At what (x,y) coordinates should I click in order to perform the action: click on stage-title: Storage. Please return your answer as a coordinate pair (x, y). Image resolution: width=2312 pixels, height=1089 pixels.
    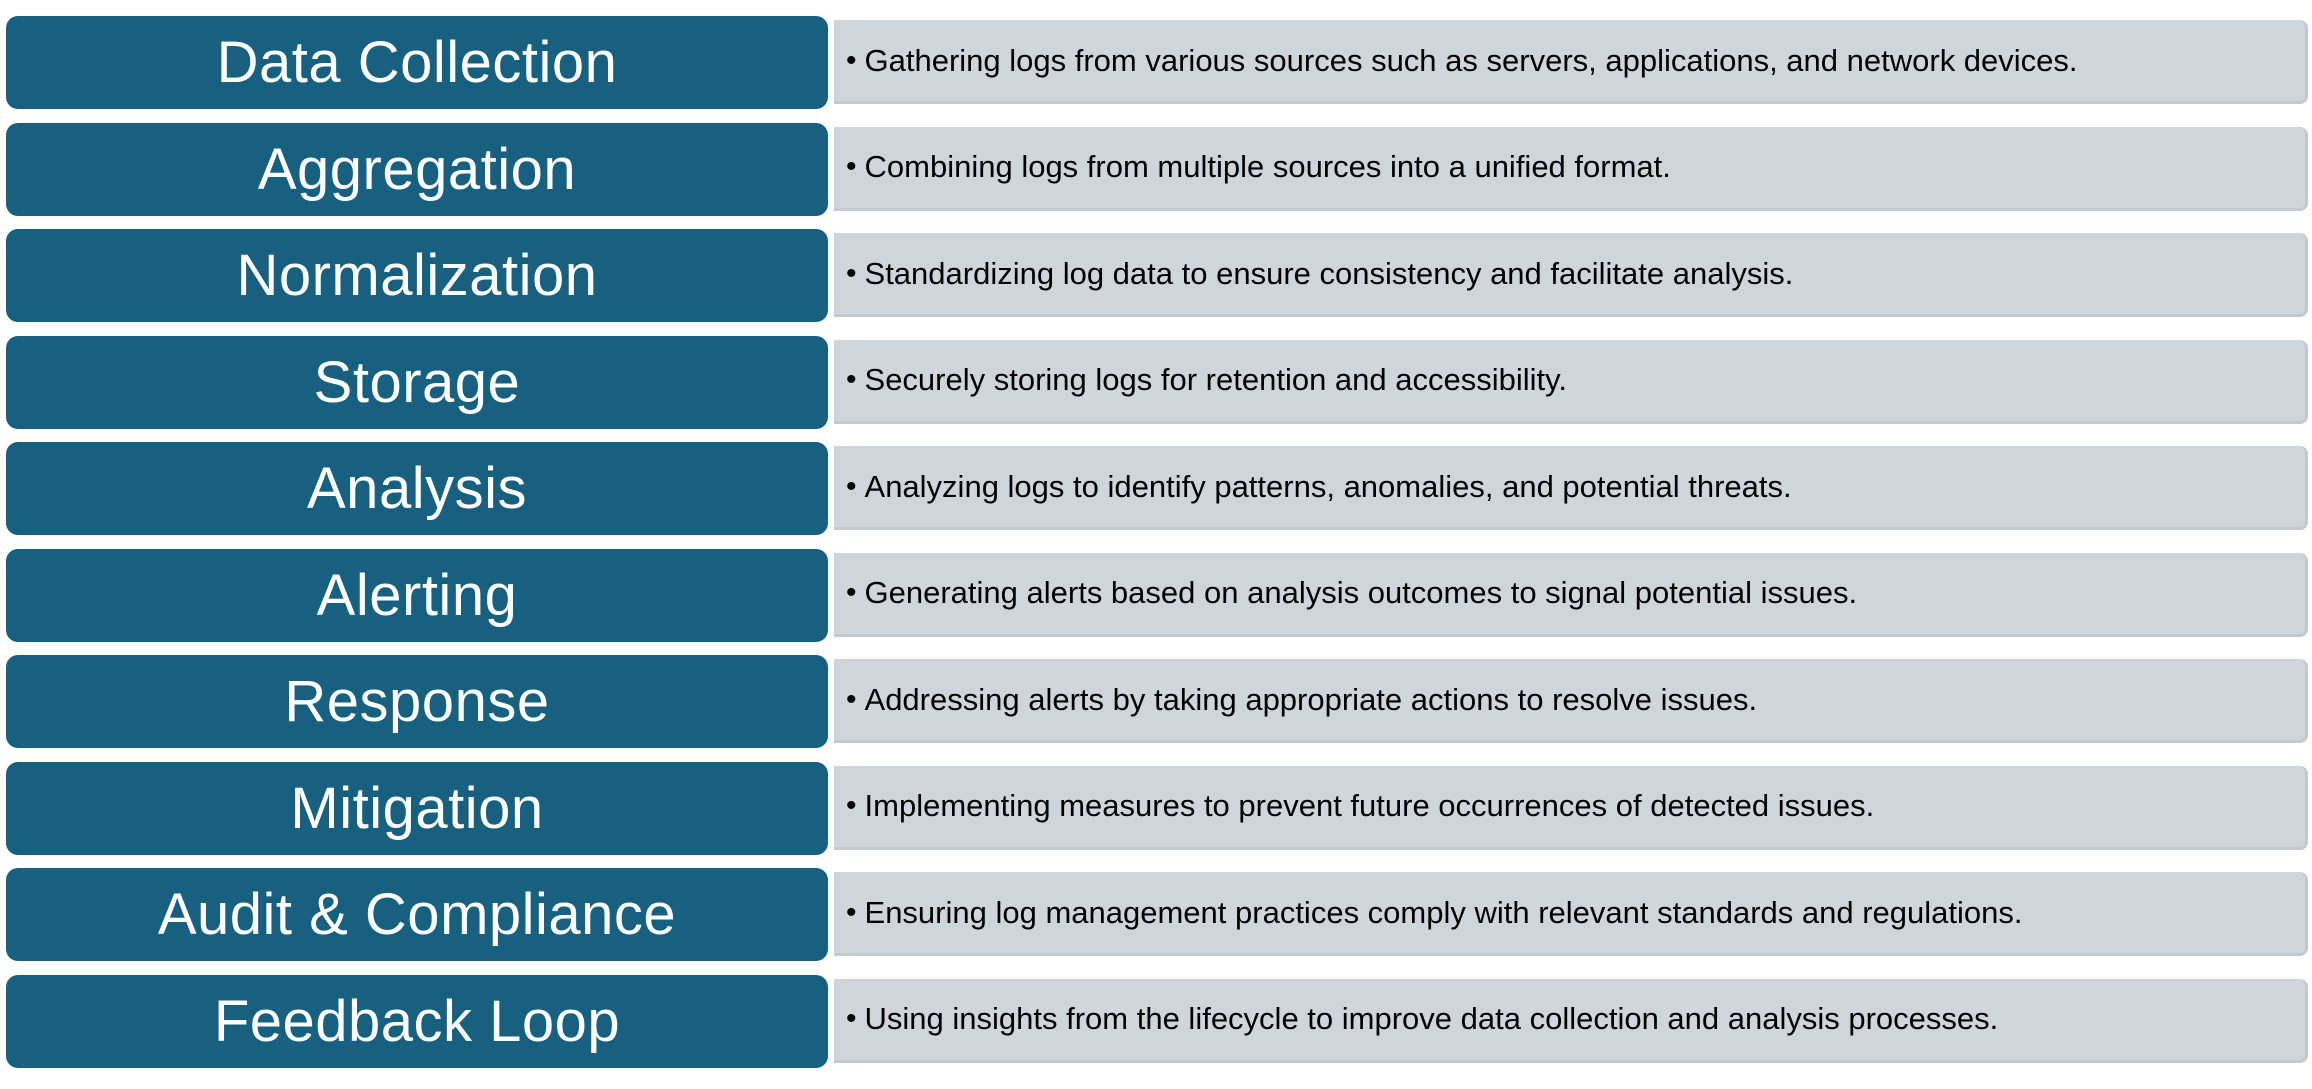
    Looking at the image, I should click on (417, 382).